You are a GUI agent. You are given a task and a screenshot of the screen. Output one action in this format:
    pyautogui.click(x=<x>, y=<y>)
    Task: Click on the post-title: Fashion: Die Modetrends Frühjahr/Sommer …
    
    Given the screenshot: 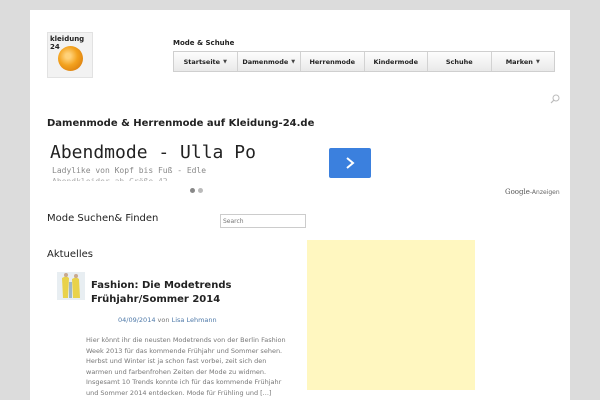 What is the action you would take?
    pyautogui.click(x=171, y=293)
    